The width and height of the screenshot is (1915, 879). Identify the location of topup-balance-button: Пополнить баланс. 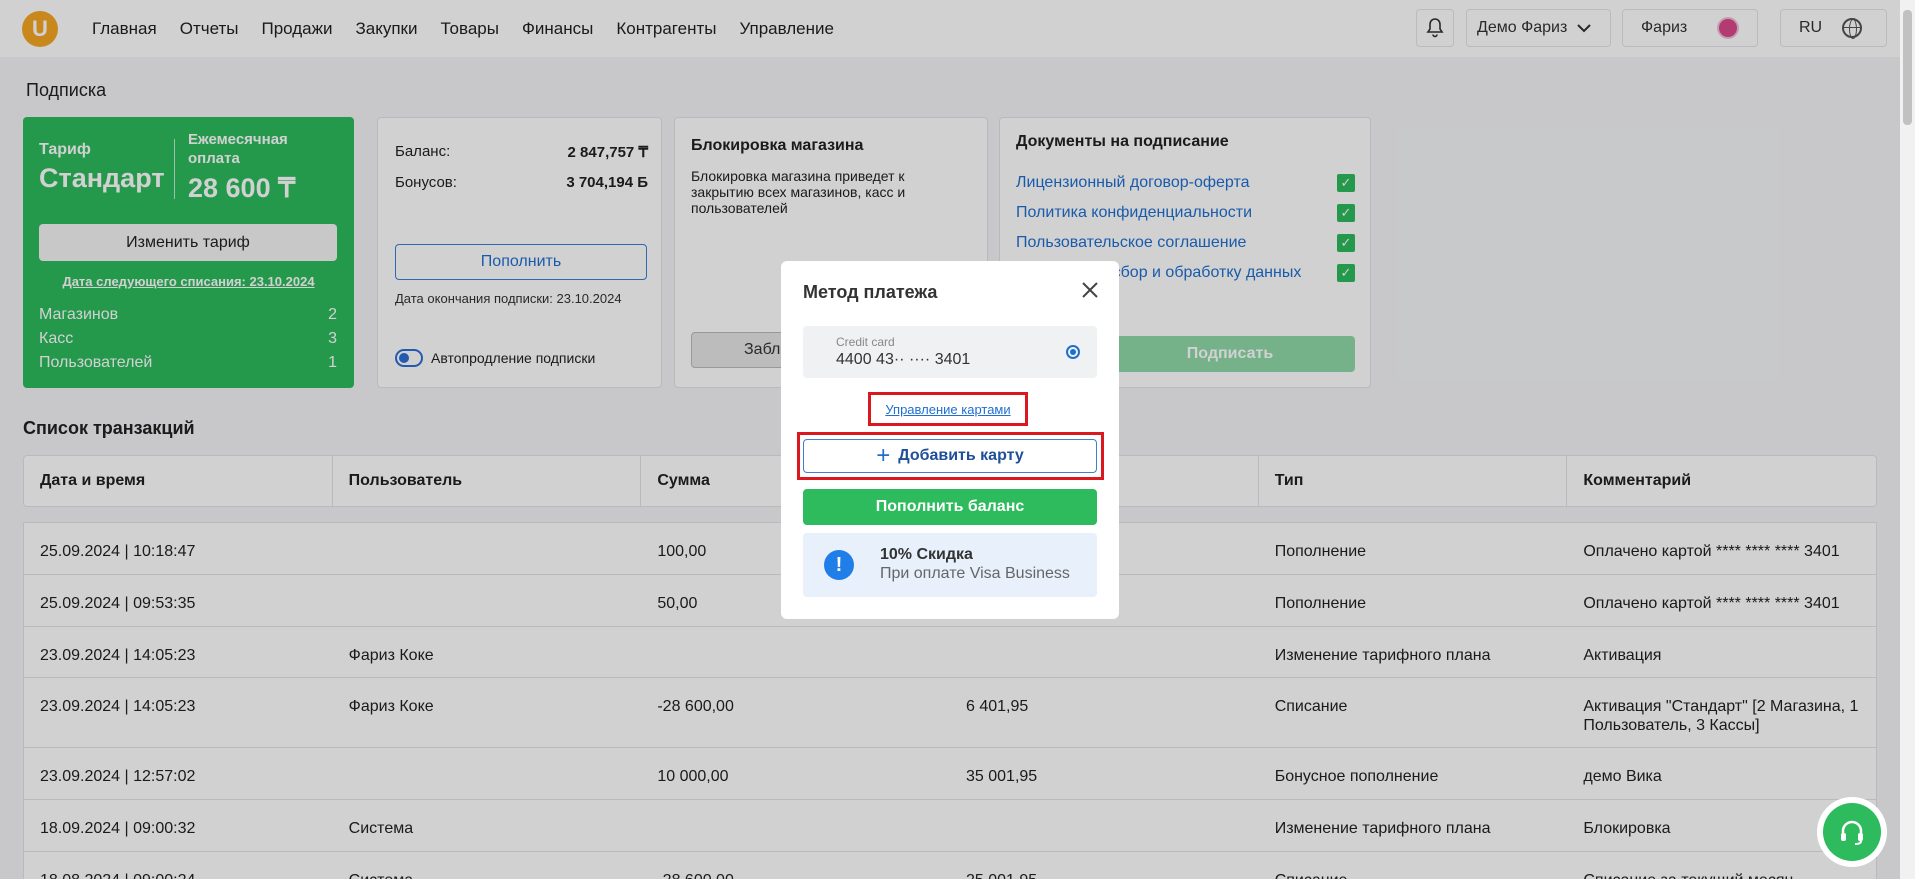
(950, 507).